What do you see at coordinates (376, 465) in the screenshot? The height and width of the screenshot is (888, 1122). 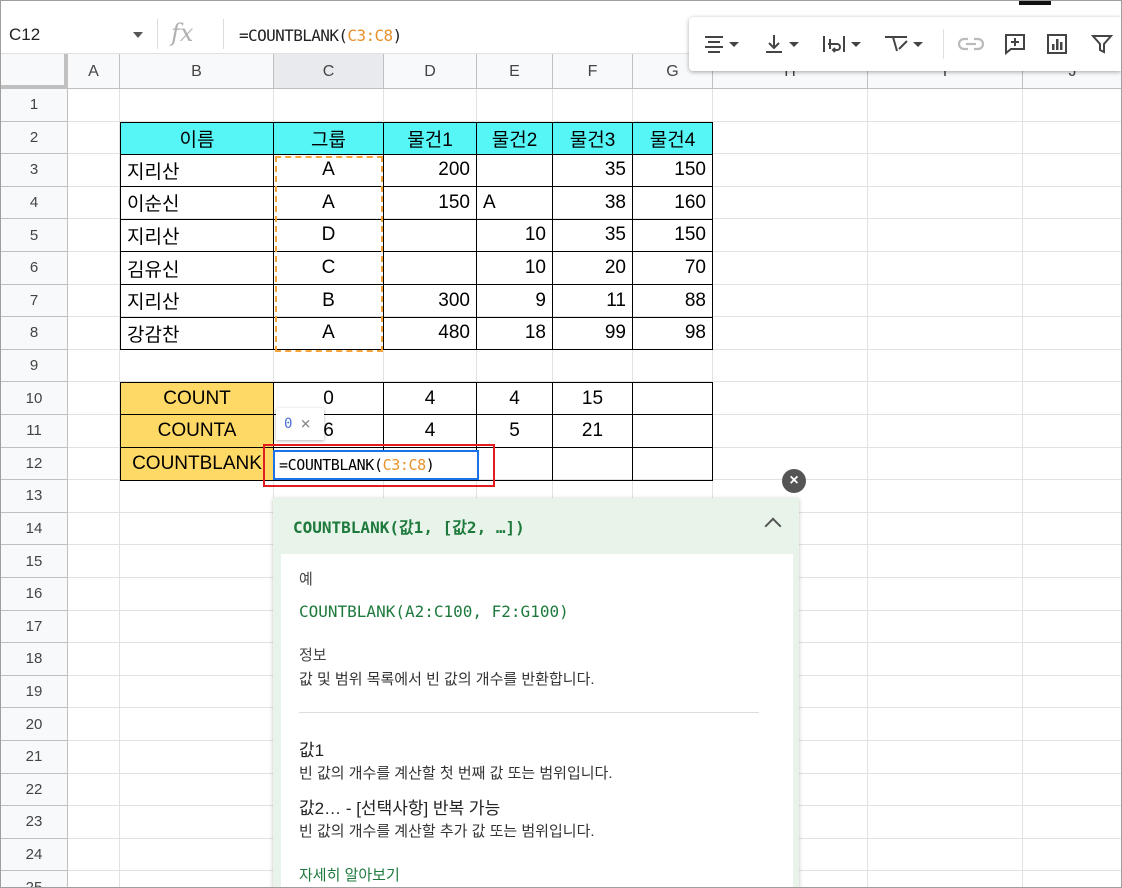 I see `active-cell-editor: =COUNTBLANK(C3:C8)` at bounding box center [376, 465].